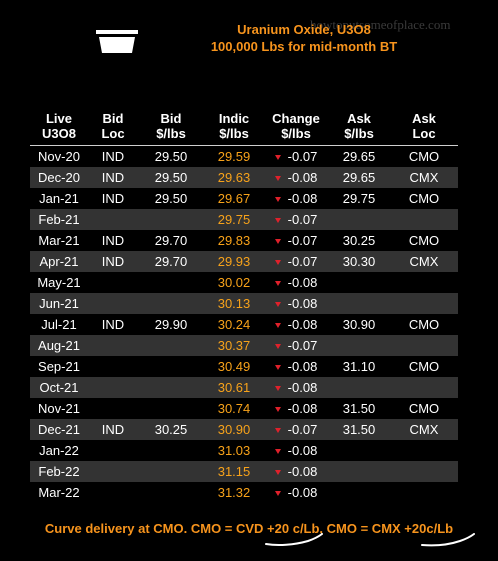  Describe the element at coordinates (59, 345) in the screenshot. I see `cell-month: Aug-21` at that location.